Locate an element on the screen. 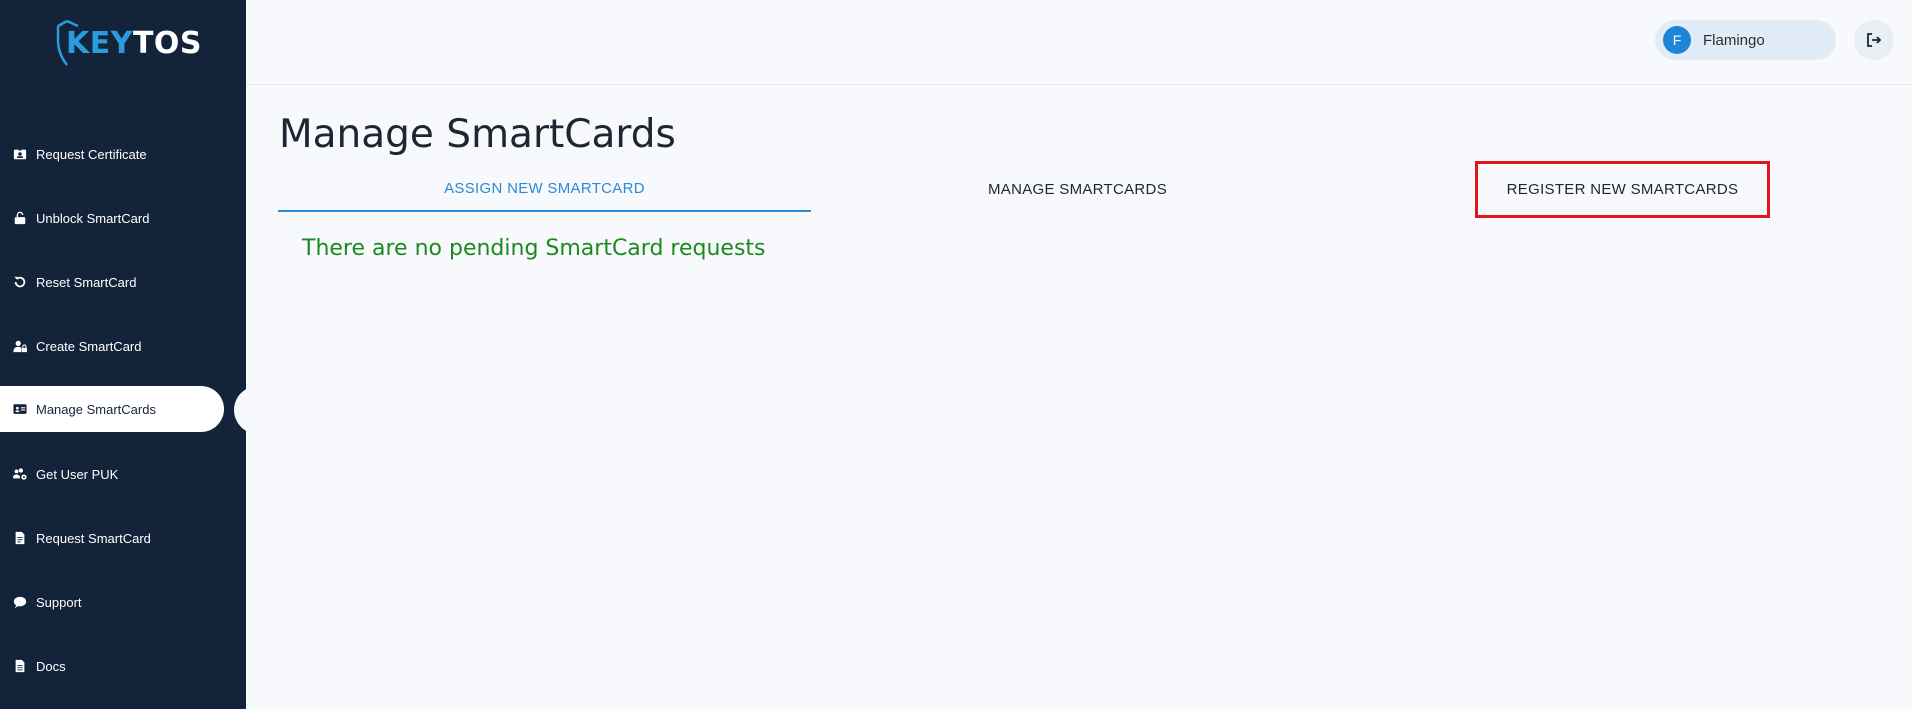 The height and width of the screenshot is (709, 1912). logout-button is located at coordinates (1874, 40).